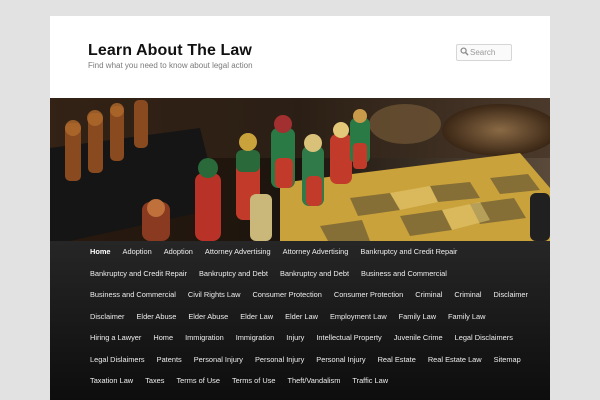 This screenshot has height=400, width=600. Describe the element at coordinates (486, 338) in the screenshot. I see `nav-item-legal-disclaimers: Legal Disclaimers` at that location.